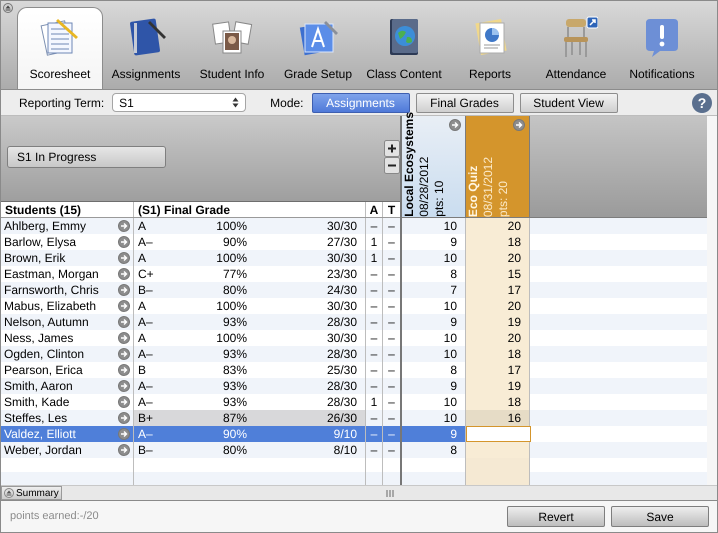 The height and width of the screenshot is (533, 718). I want to click on toolbar-tab: Student Info, so click(232, 48).